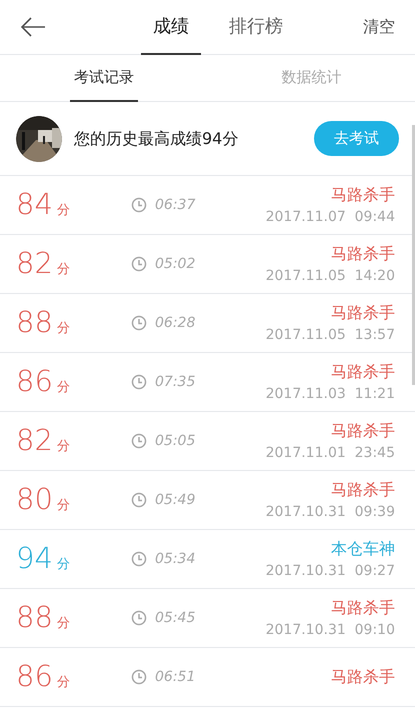 Image resolution: width=415 pixels, height=720 pixels. What do you see at coordinates (175, 677) in the screenshot?
I see `duration-text: 06:51` at bounding box center [175, 677].